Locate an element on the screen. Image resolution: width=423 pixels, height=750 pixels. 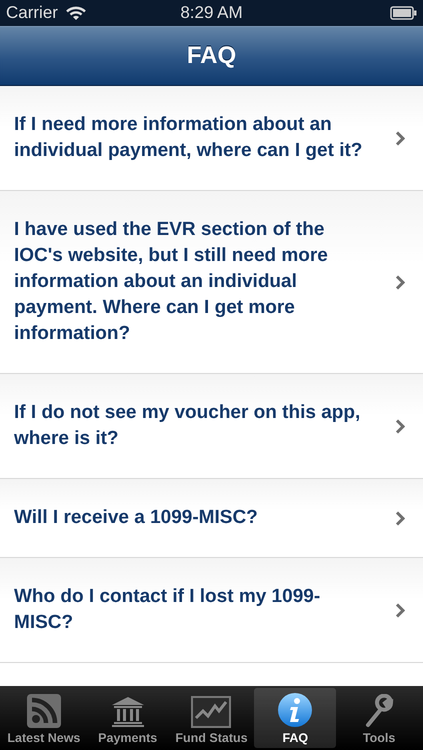
carrier-name: Carrier is located at coordinates (32, 13).